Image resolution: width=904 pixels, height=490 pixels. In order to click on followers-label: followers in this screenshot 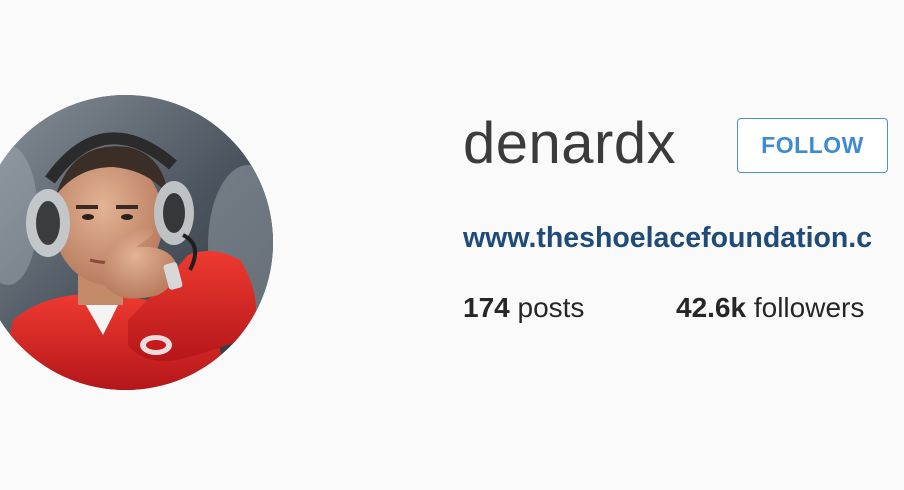, I will do `click(809, 307)`.